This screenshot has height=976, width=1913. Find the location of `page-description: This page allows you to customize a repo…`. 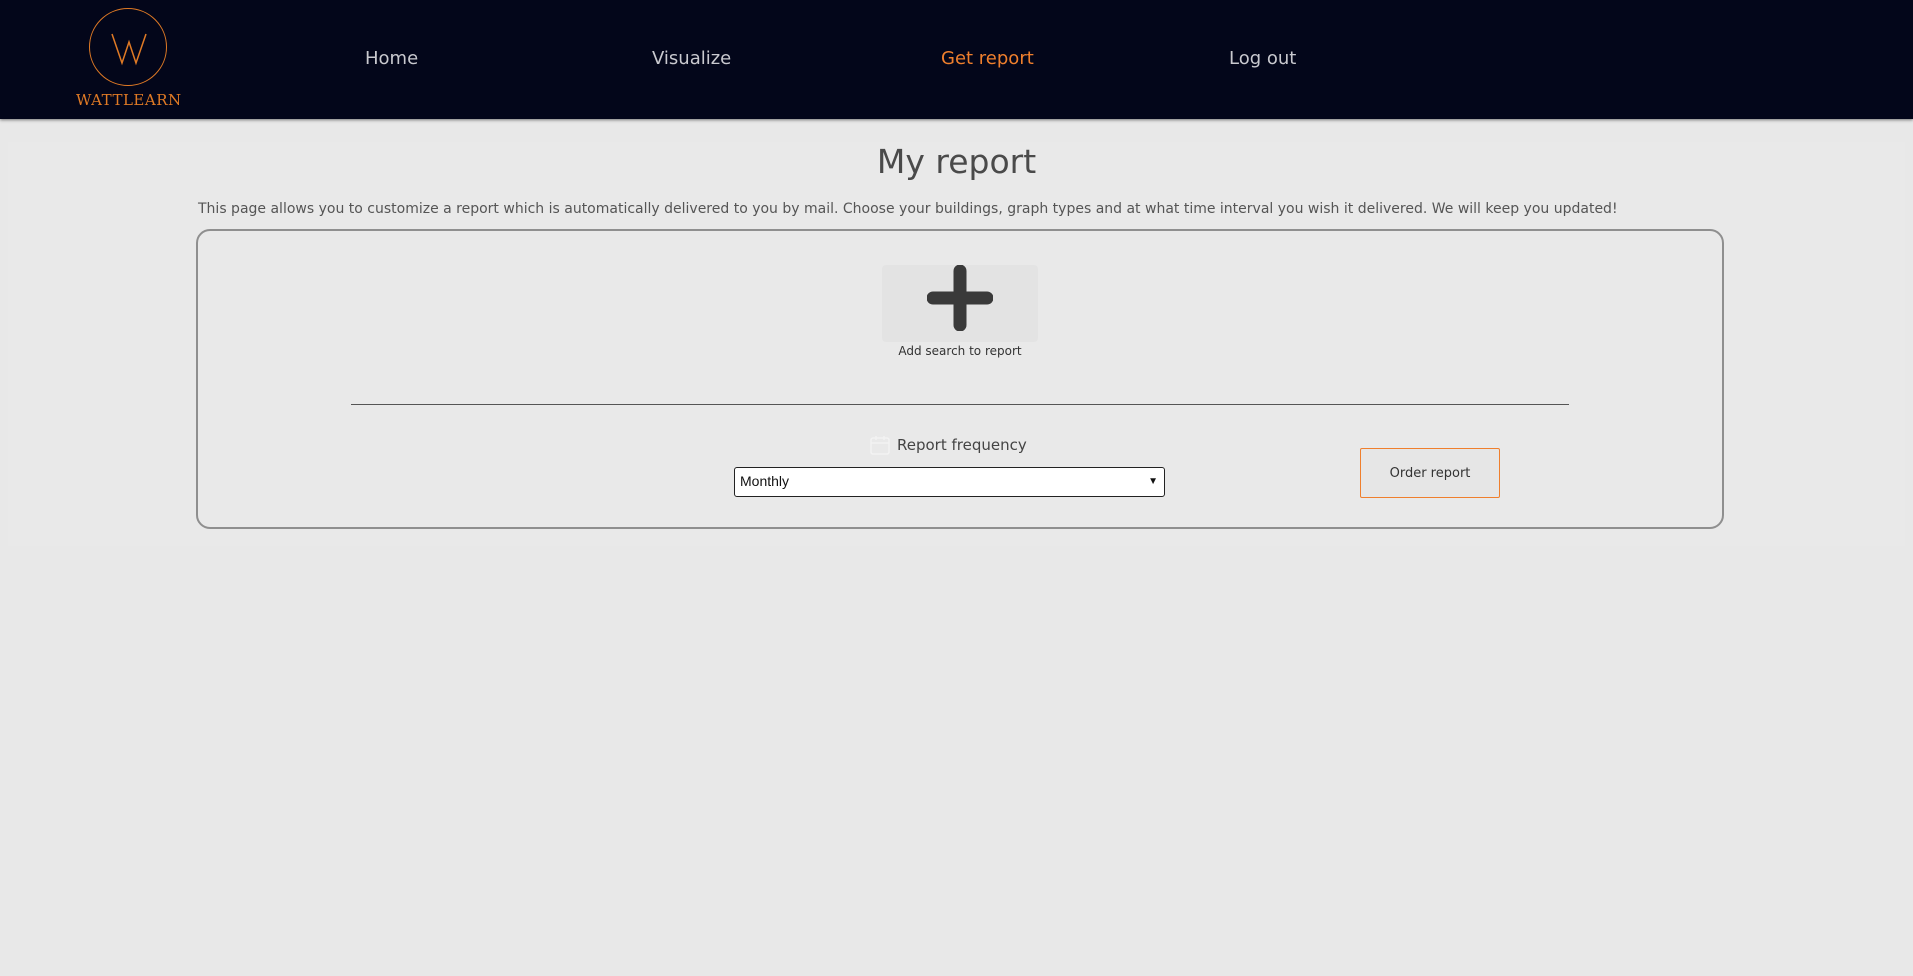

page-description: This page allows you to customize a repo… is located at coordinates (908, 209).